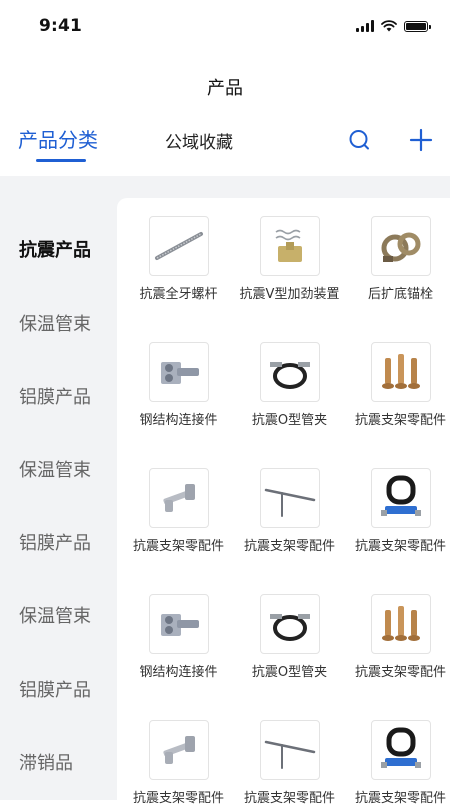  I want to click on spring-bracket-icon, so click(288, 245).